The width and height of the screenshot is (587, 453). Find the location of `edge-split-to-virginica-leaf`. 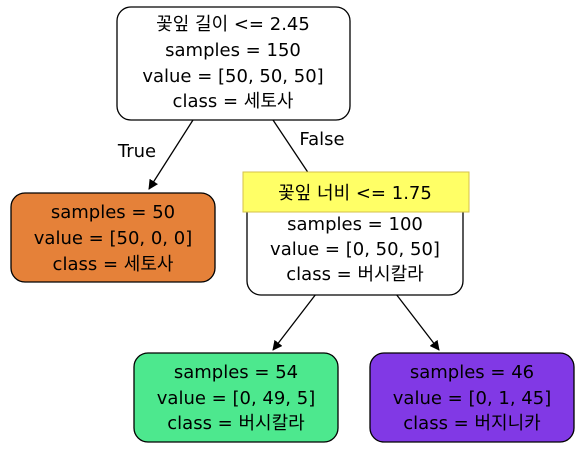

edge-split-to-virginica-leaf is located at coordinates (417, 322).